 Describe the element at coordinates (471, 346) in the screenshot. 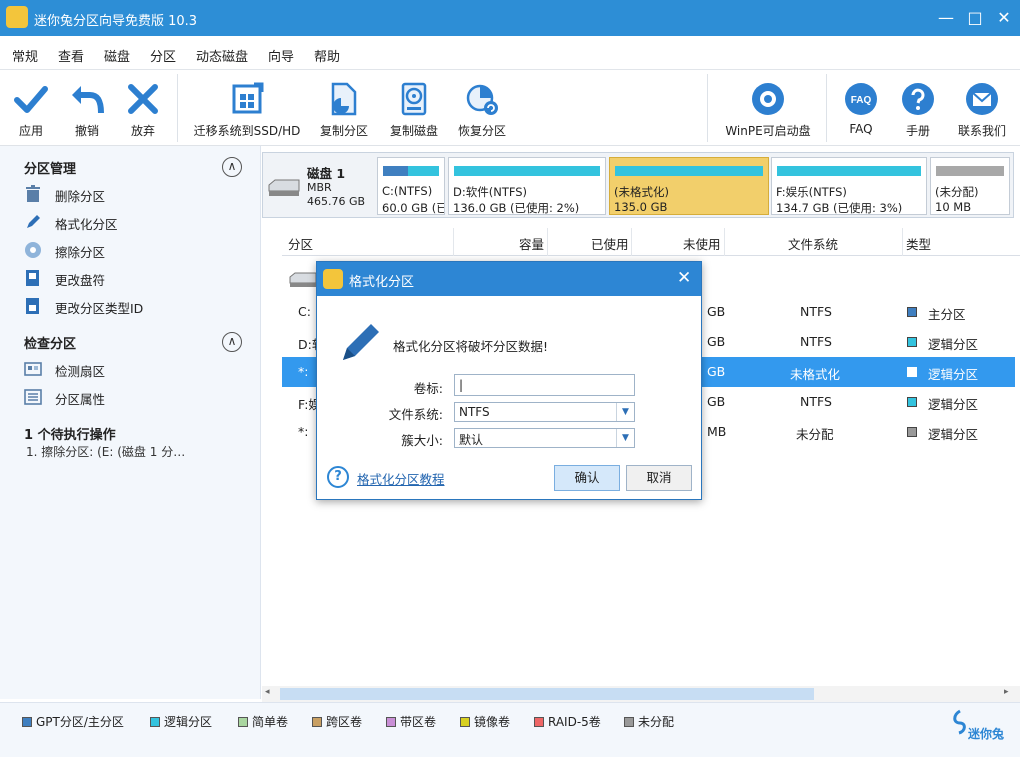

I see `format-warning-text: 格式化分区将破坏分区数据!` at that location.